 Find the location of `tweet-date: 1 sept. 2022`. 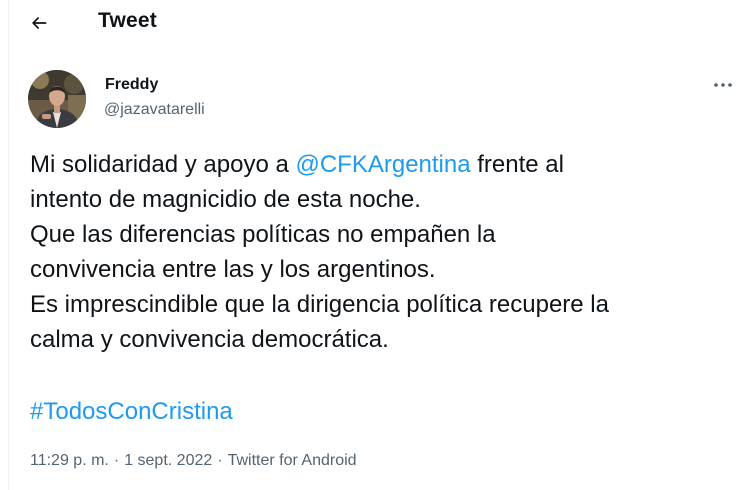

tweet-date: 1 sept. 2022 is located at coordinates (168, 460).